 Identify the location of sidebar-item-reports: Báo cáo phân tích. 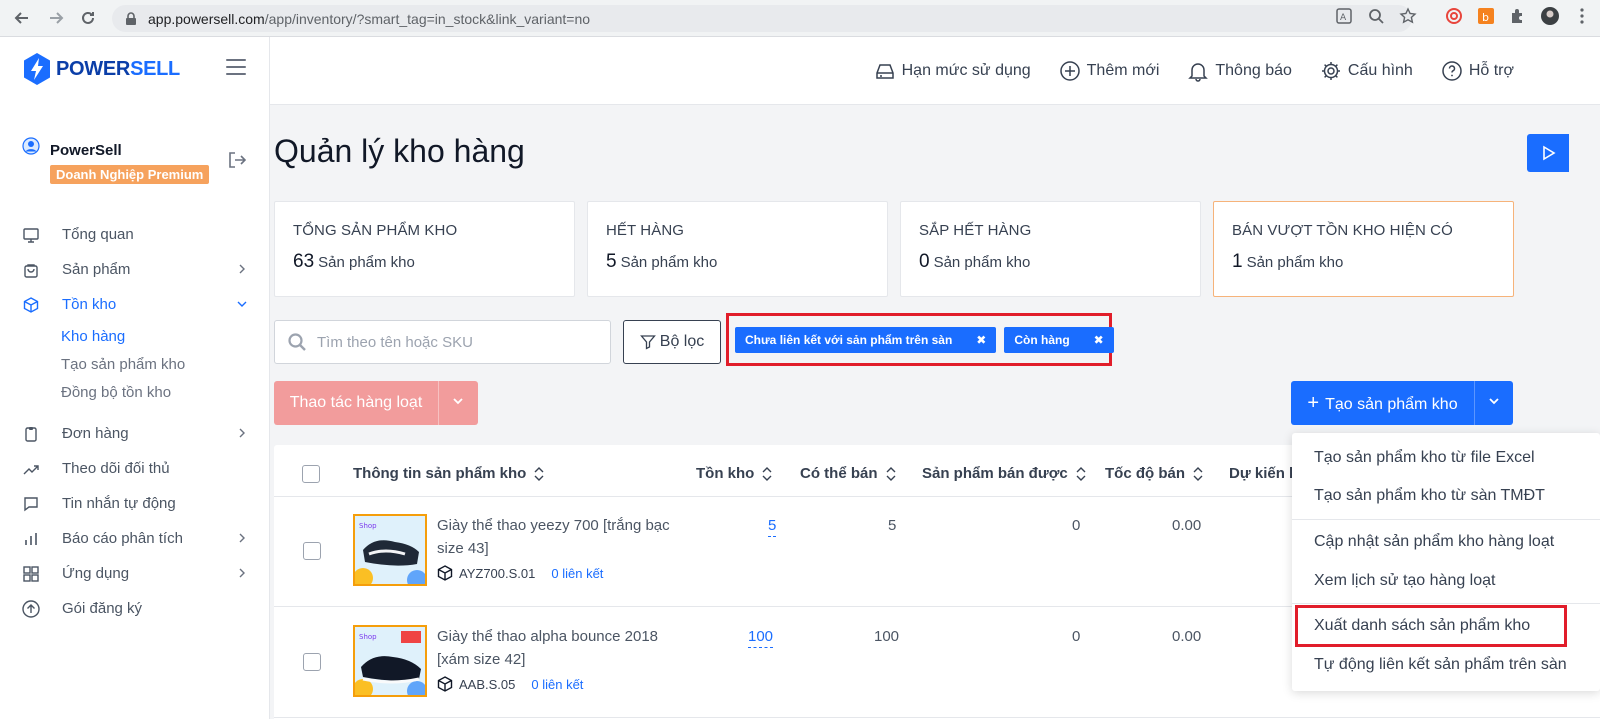
(134, 538).